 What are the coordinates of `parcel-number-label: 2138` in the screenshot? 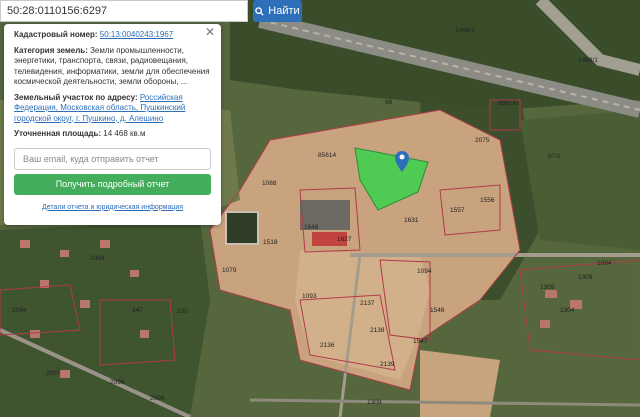 It's located at (377, 330).